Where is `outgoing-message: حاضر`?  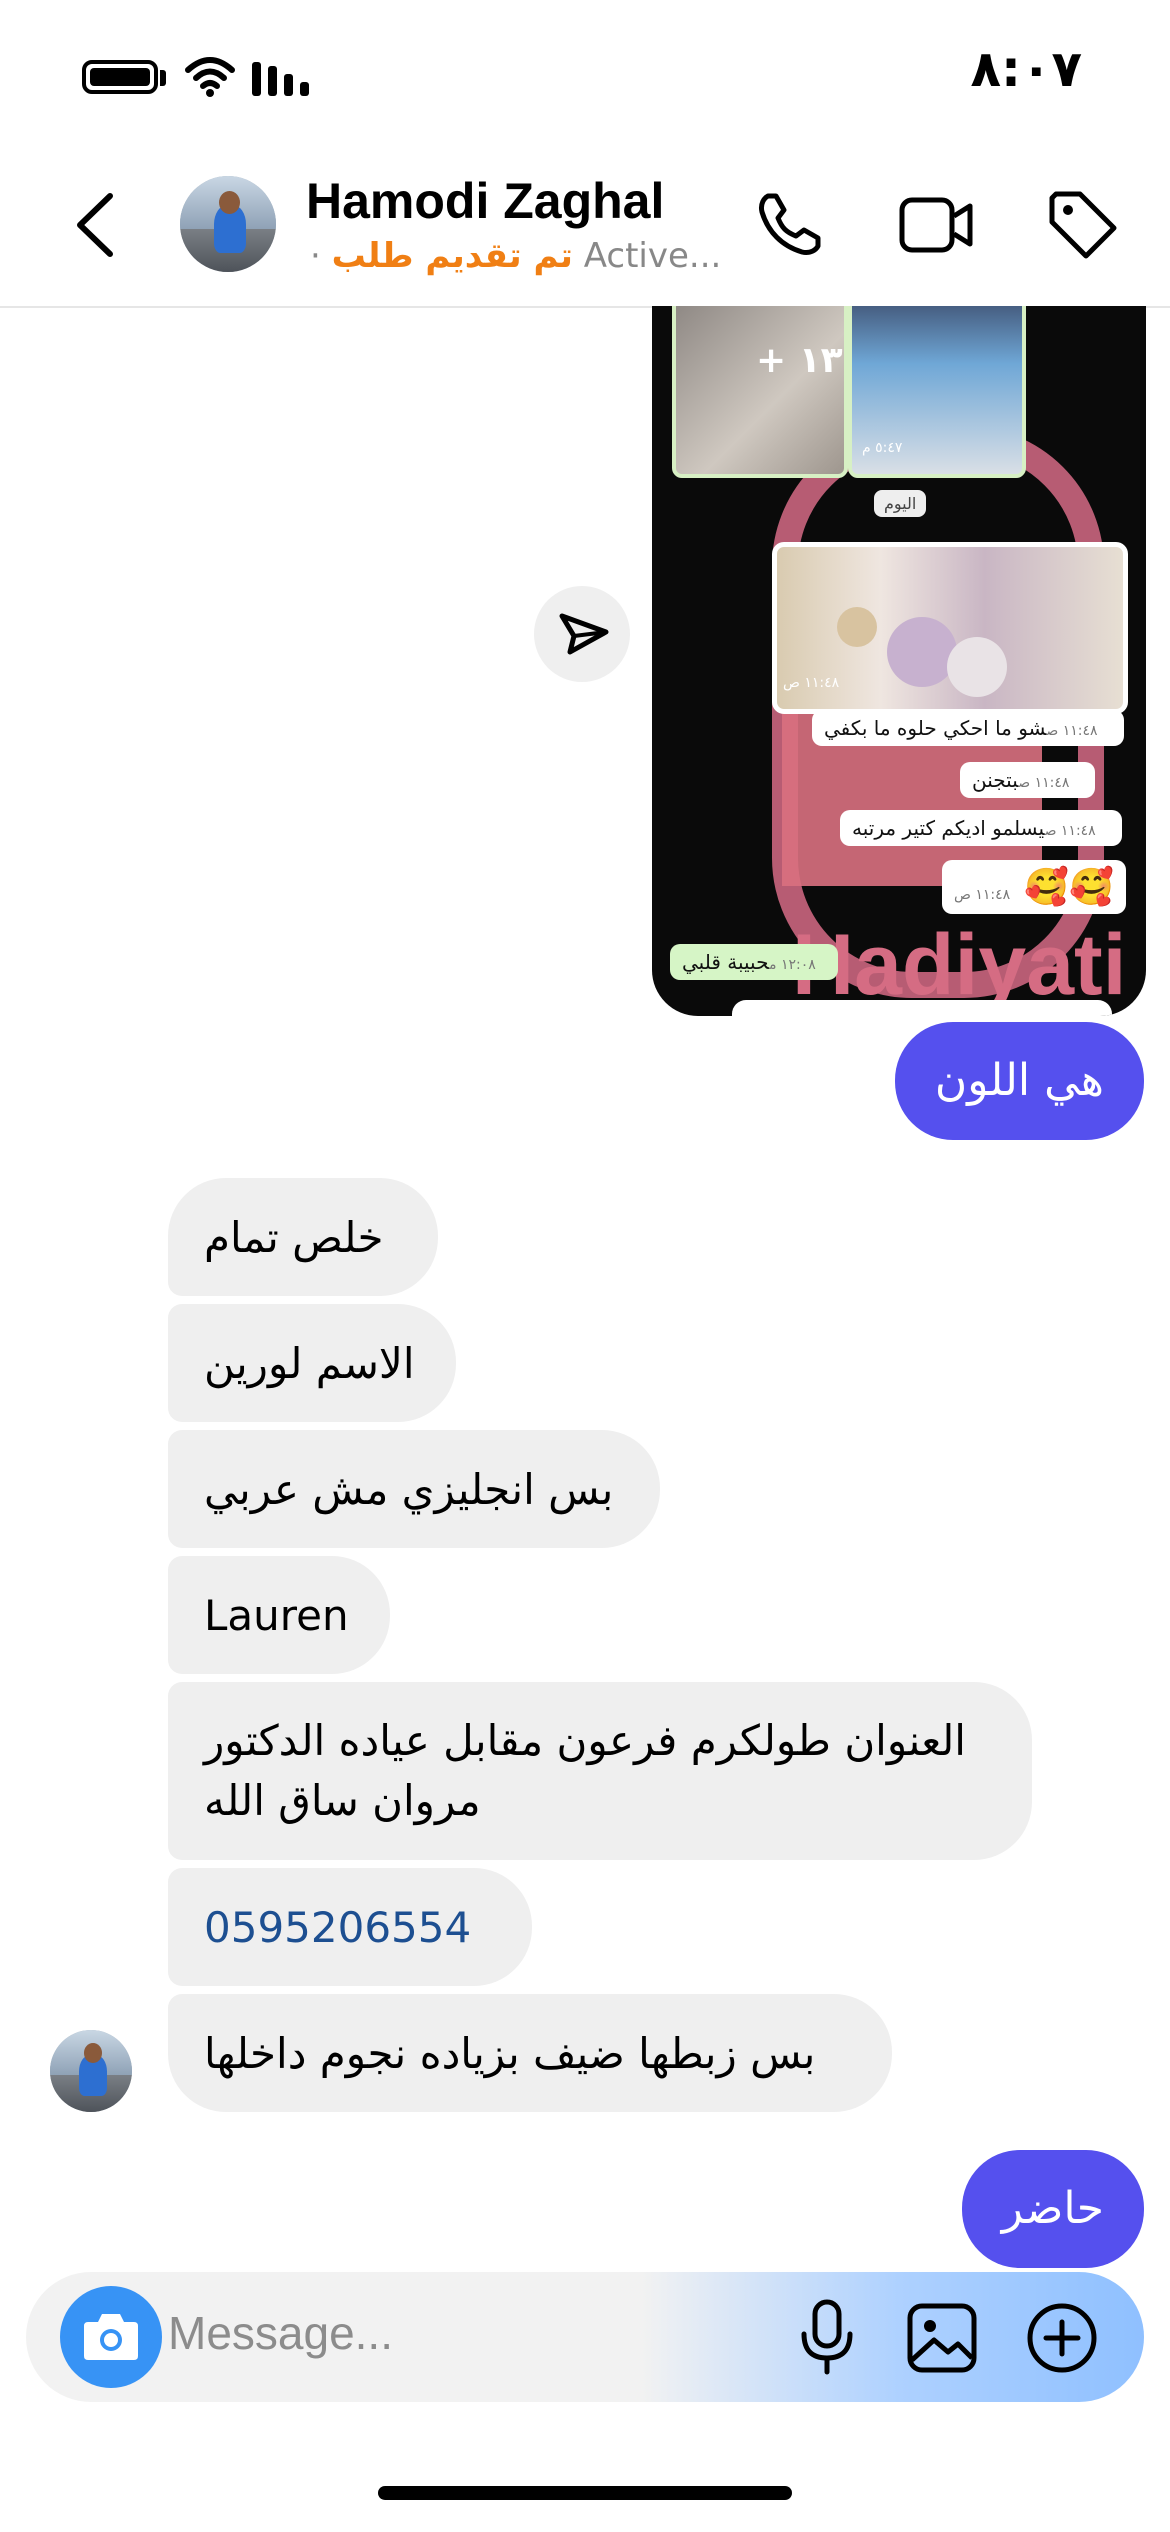
outgoing-message: حاضر is located at coordinates (1052, 2209).